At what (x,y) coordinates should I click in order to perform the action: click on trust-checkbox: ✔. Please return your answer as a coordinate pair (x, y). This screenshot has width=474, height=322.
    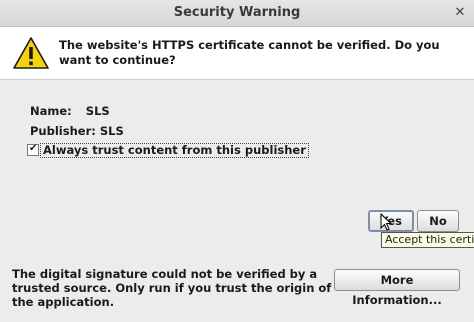
    Looking at the image, I should click on (33, 149).